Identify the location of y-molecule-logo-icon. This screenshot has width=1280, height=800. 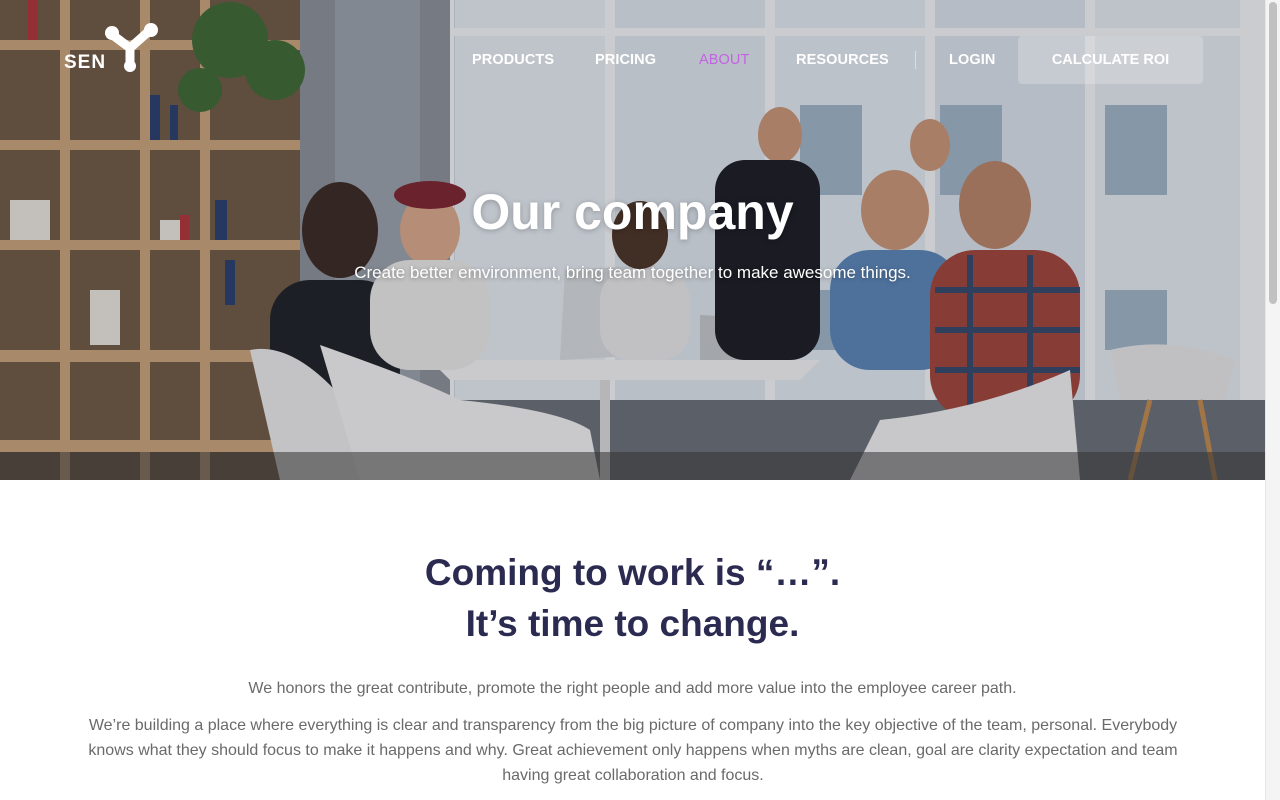
(131, 47).